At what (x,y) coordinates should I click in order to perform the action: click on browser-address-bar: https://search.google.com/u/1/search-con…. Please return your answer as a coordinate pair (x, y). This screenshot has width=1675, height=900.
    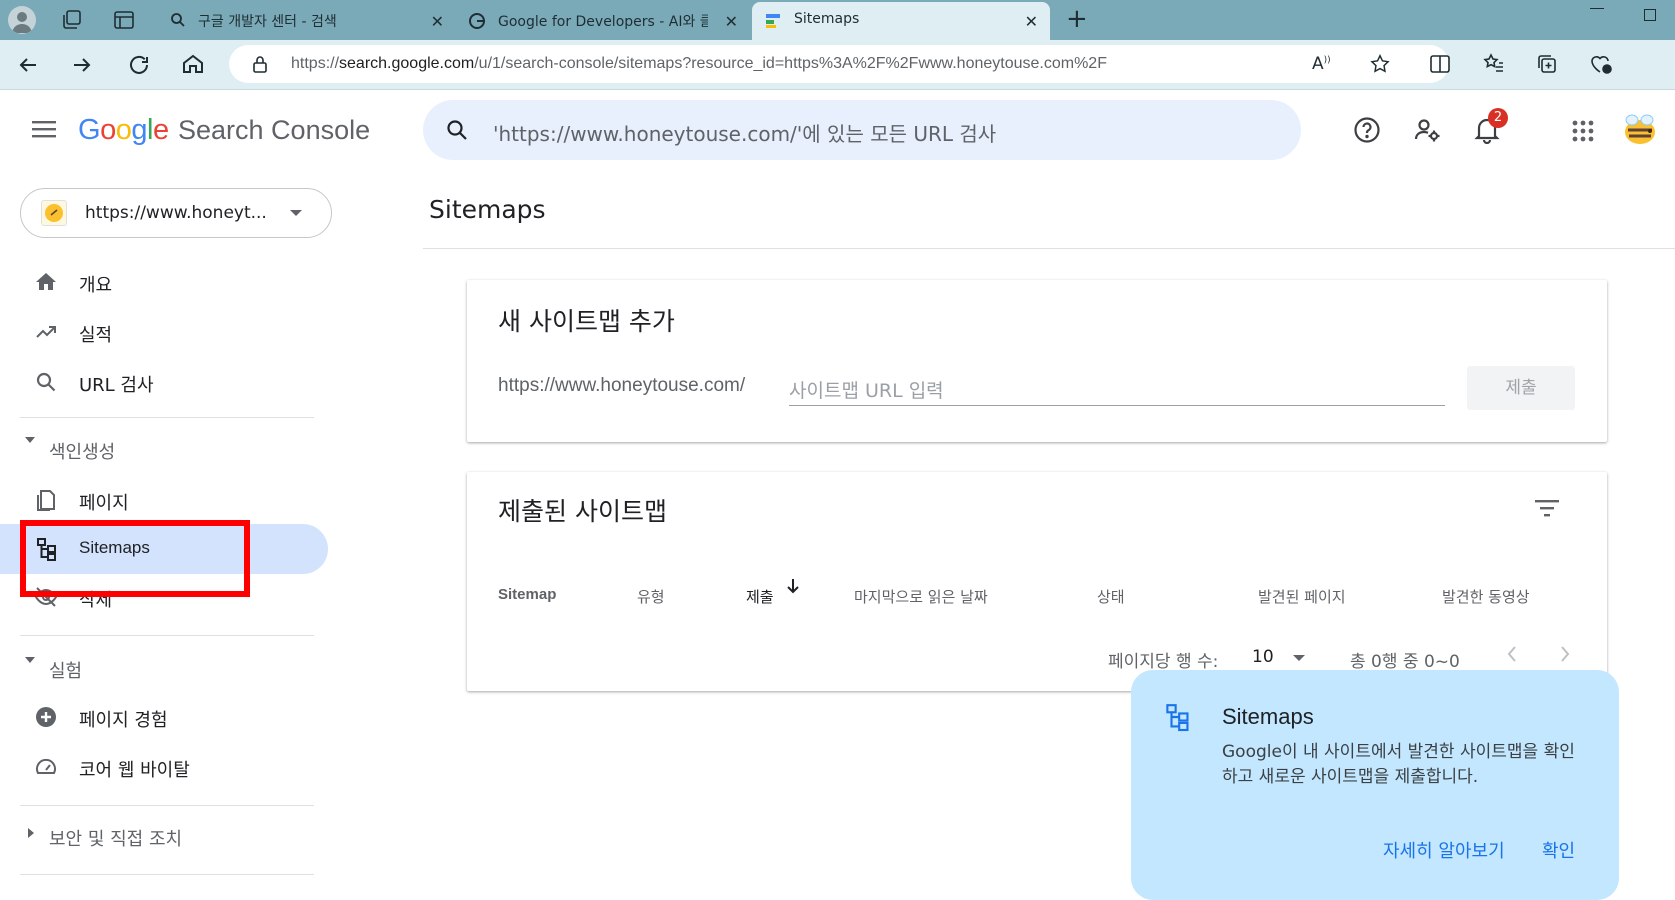
    Looking at the image, I should click on (837, 65).